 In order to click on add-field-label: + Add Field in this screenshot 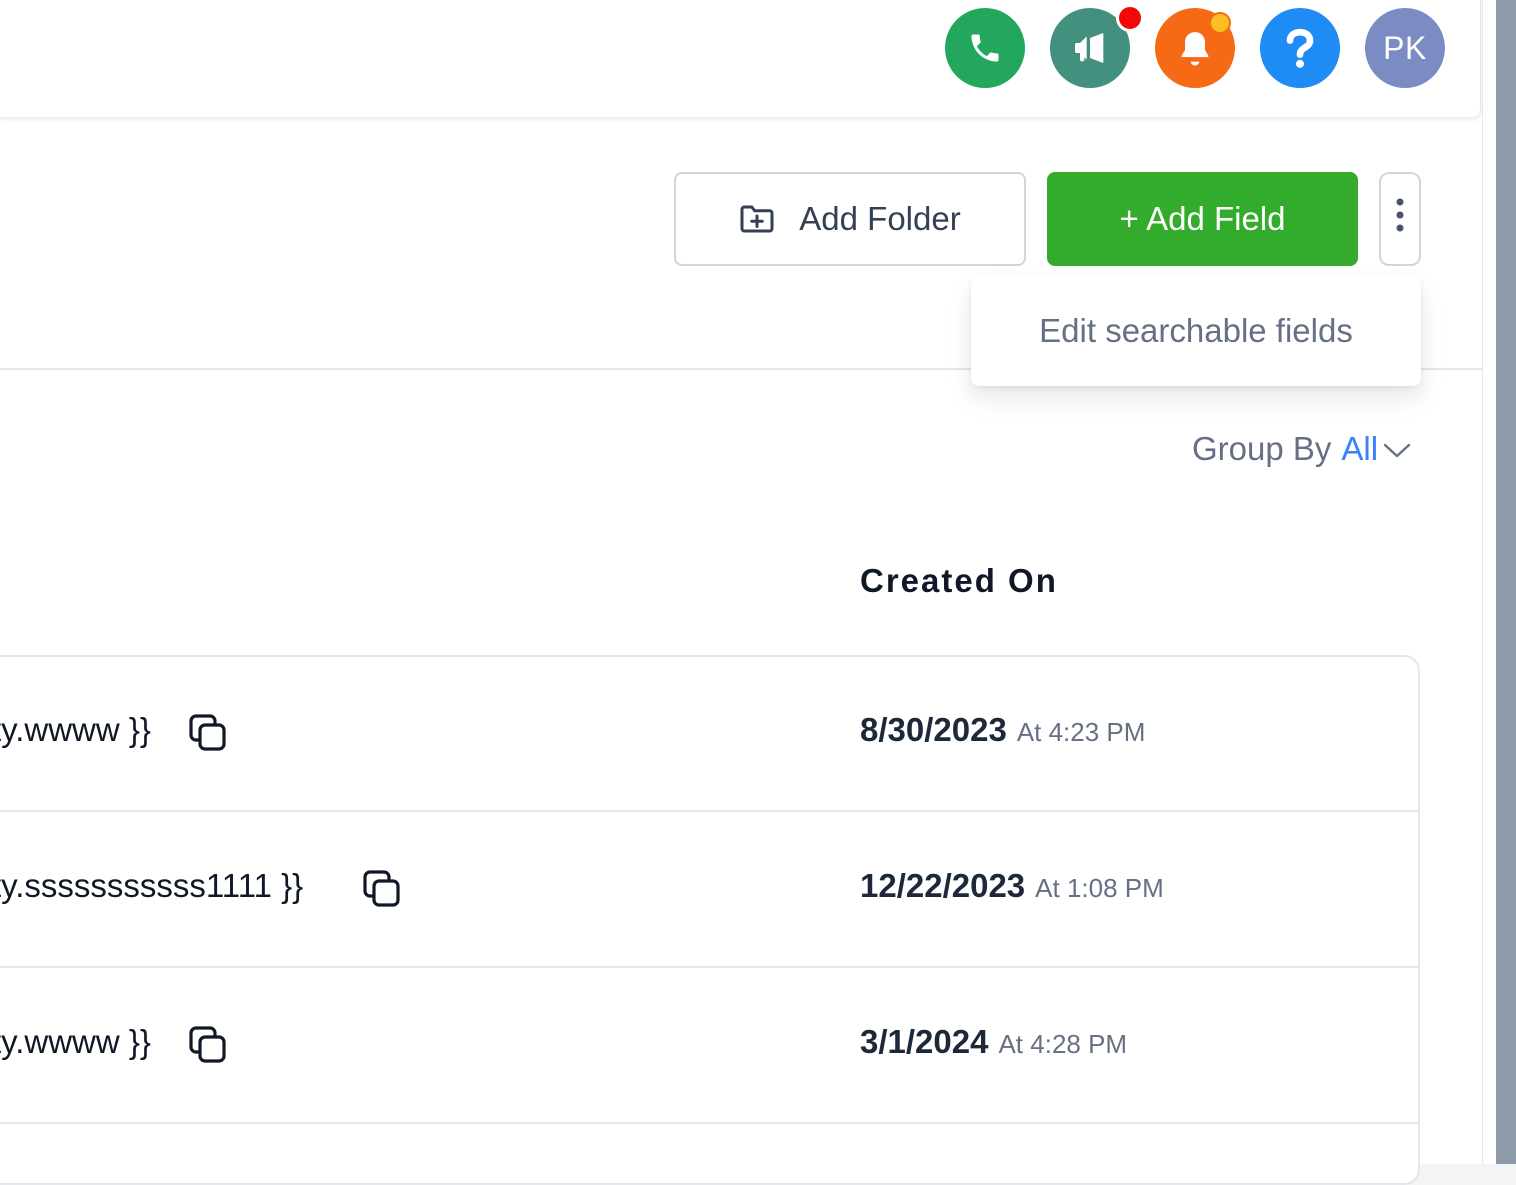, I will do `click(1202, 218)`.